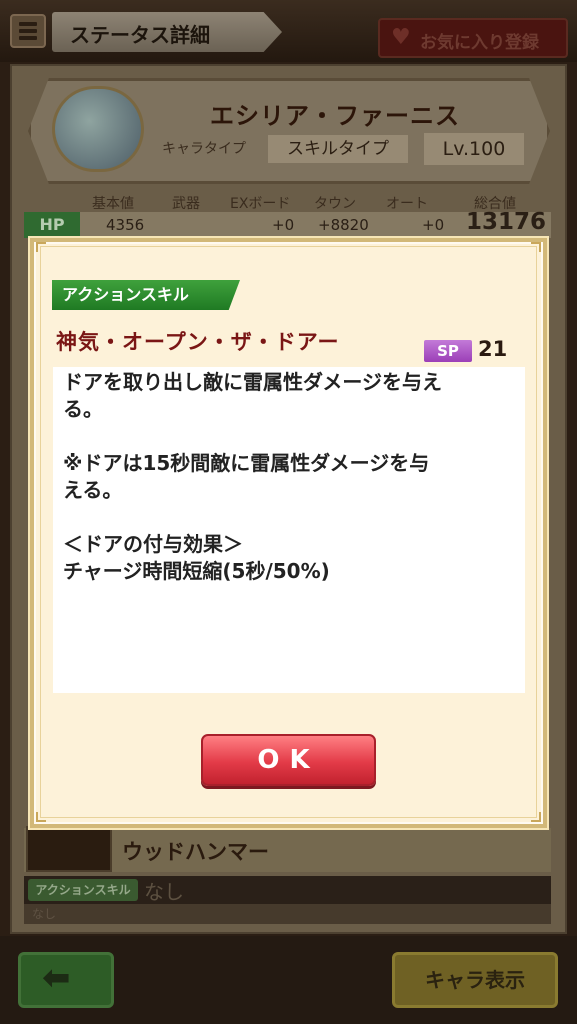 The height and width of the screenshot is (1024, 577). I want to click on hp-label: HP, so click(52, 225).